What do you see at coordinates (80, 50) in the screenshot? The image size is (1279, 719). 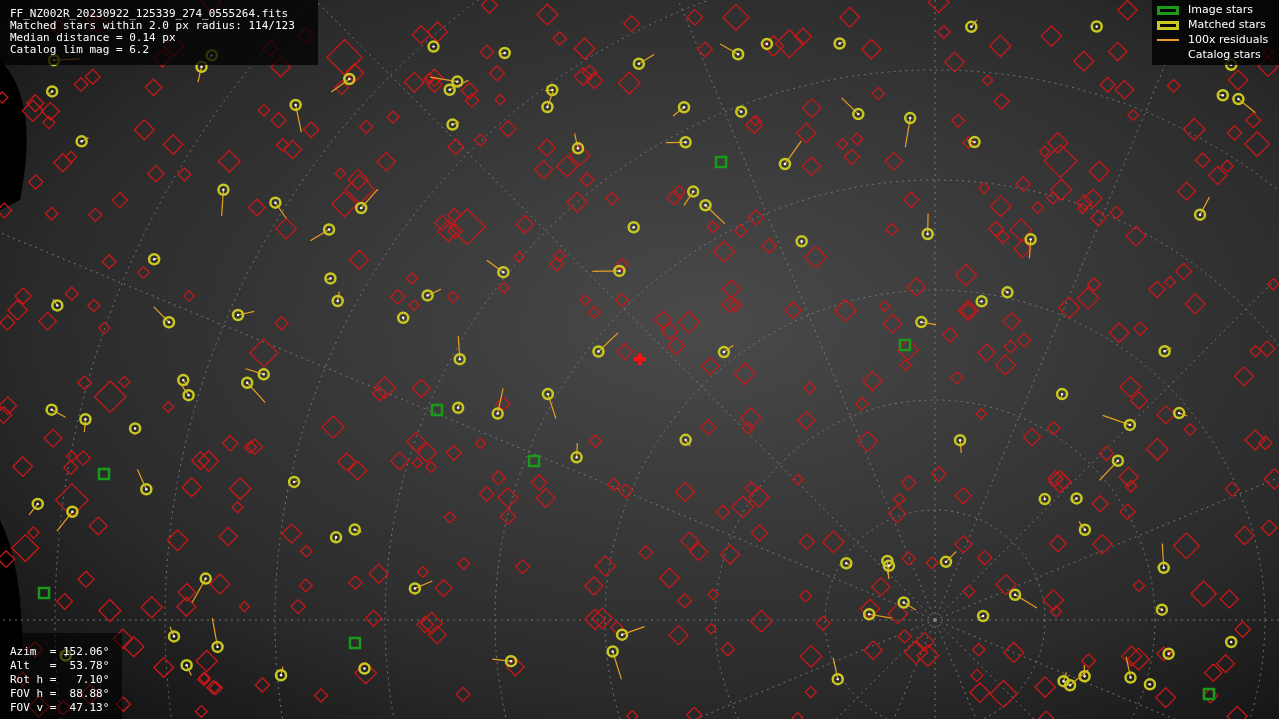 I see `info-text: Catalog lim mag = 6.2` at bounding box center [80, 50].